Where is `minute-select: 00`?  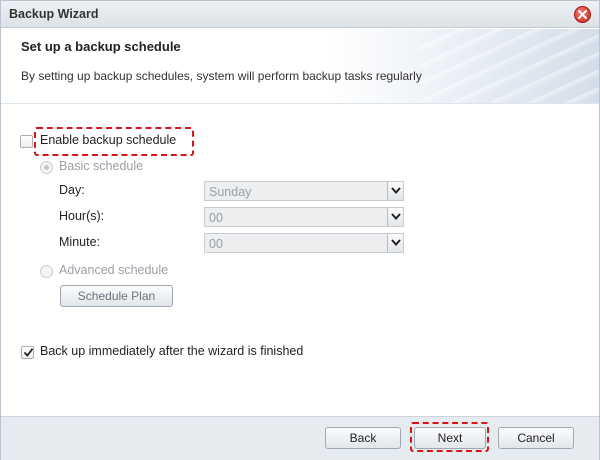 minute-select: 00 is located at coordinates (304, 243).